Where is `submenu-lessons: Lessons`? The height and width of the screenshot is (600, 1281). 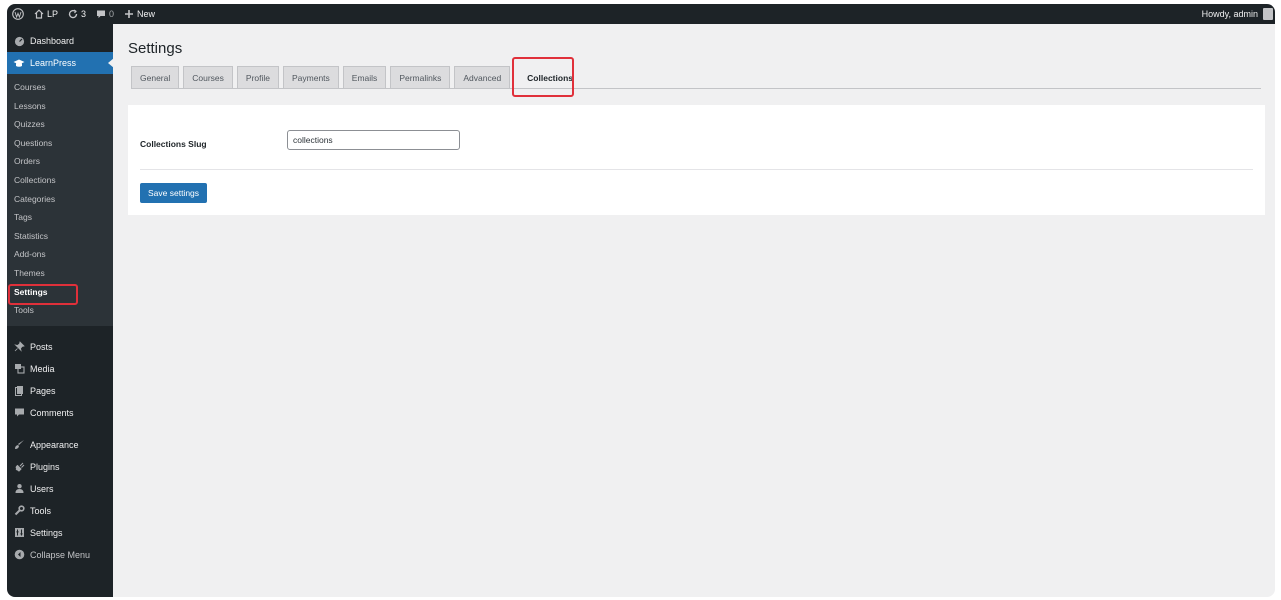 submenu-lessons: Lessons is located at coordinates (60, 106).